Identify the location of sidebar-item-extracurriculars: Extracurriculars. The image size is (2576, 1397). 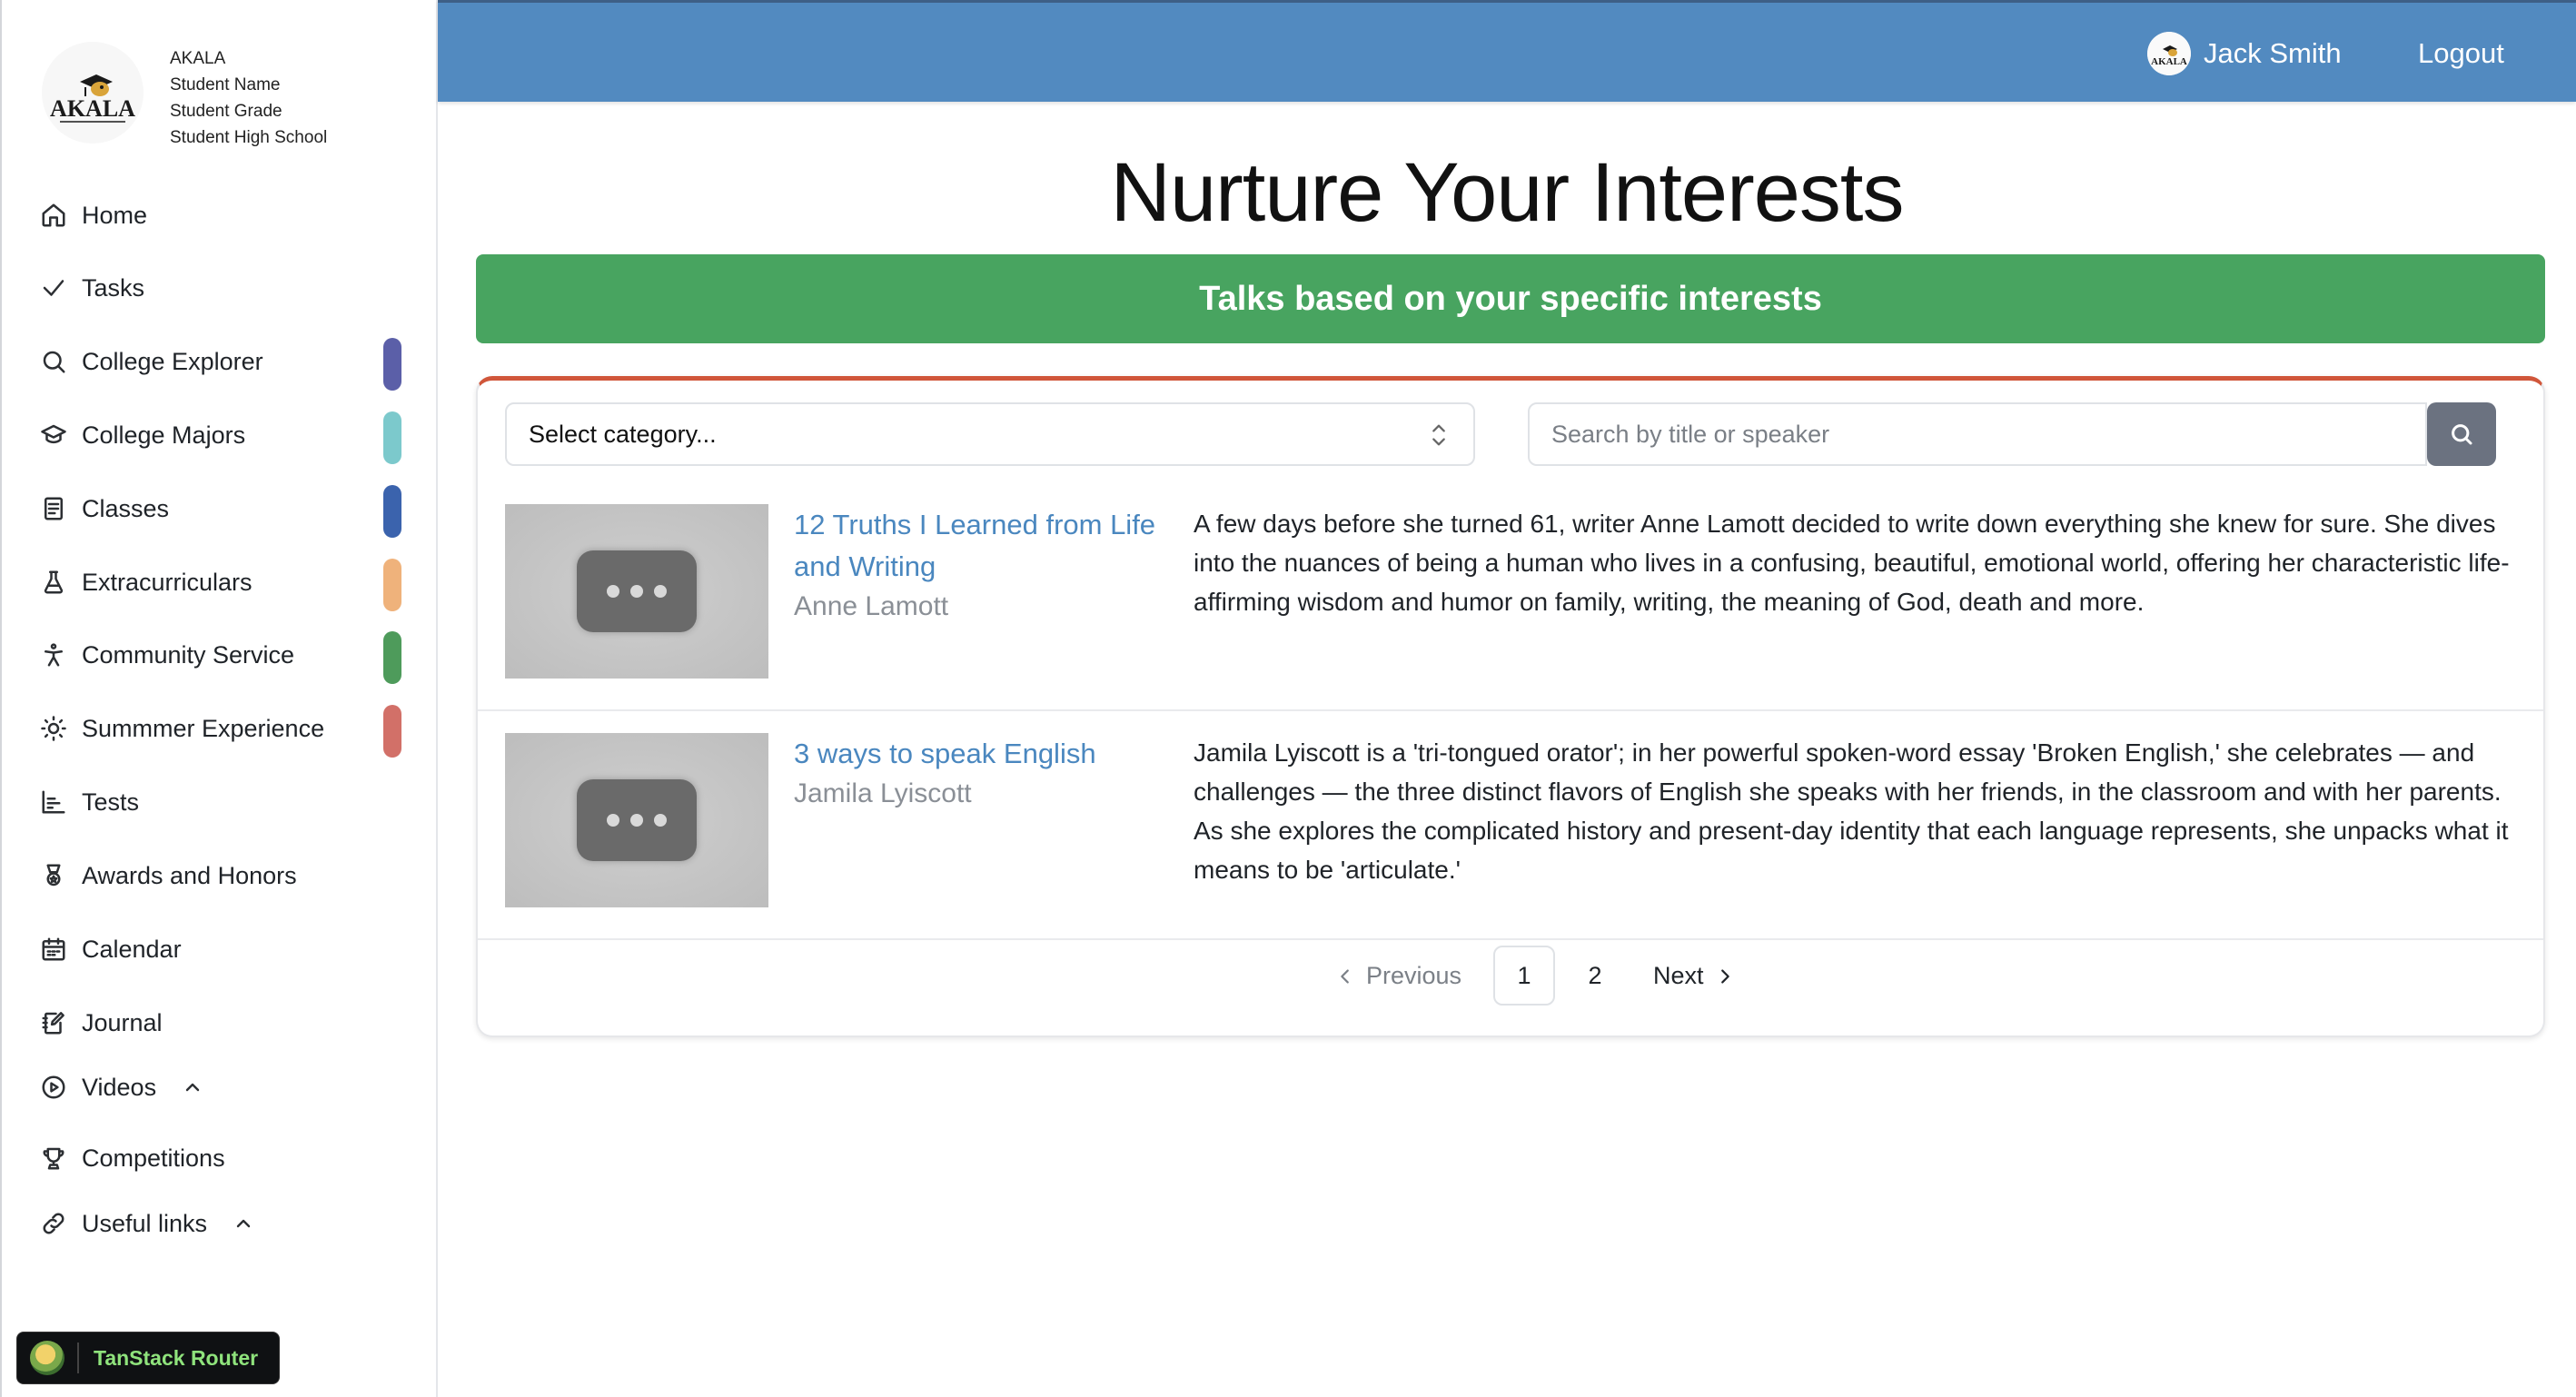
(219, 583).